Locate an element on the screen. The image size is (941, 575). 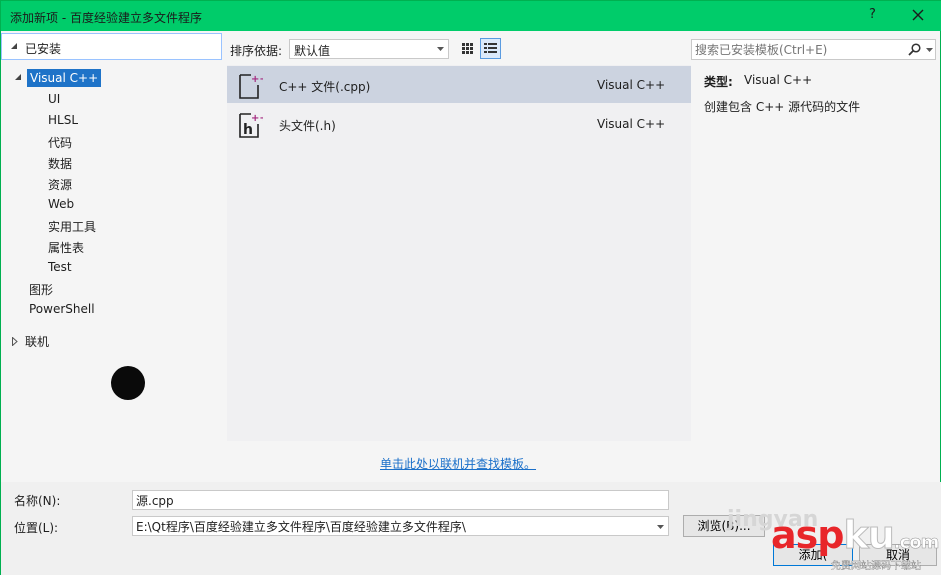
name-label: 名称(N): is located at coordinates (37, 501).